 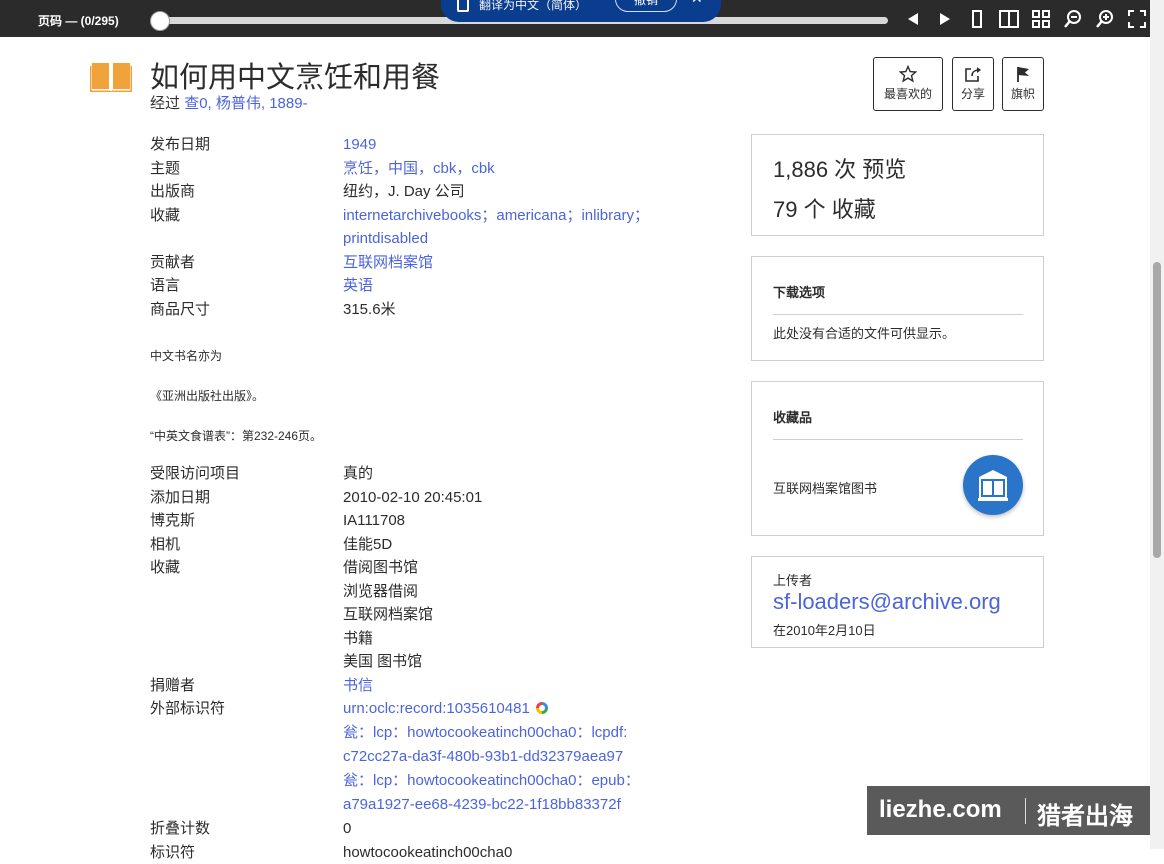 I want to click on collection-value: 书籍, so click(x=526, y=639).